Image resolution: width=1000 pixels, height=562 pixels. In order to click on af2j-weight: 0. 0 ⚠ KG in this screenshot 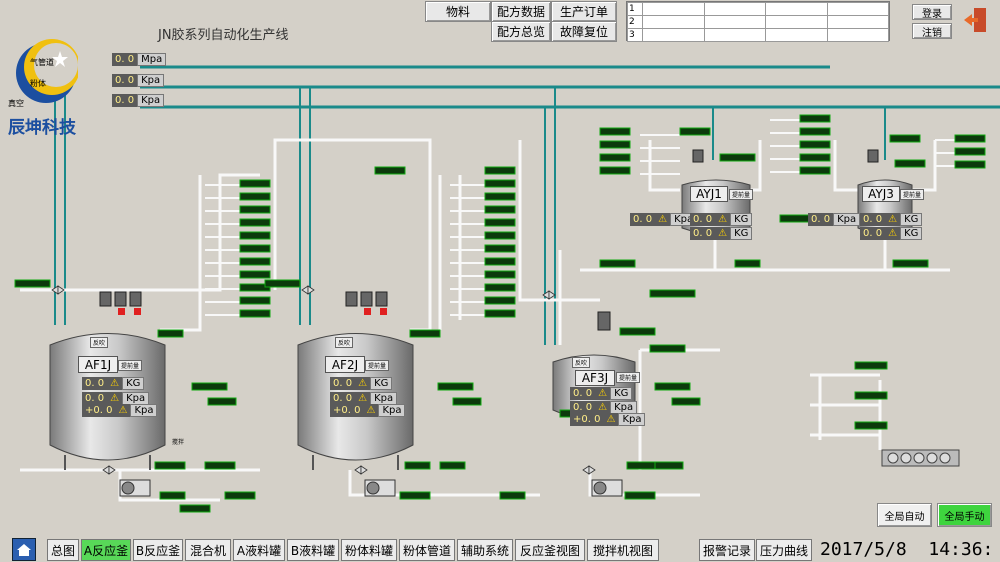, I will do `click(361, 383)`.